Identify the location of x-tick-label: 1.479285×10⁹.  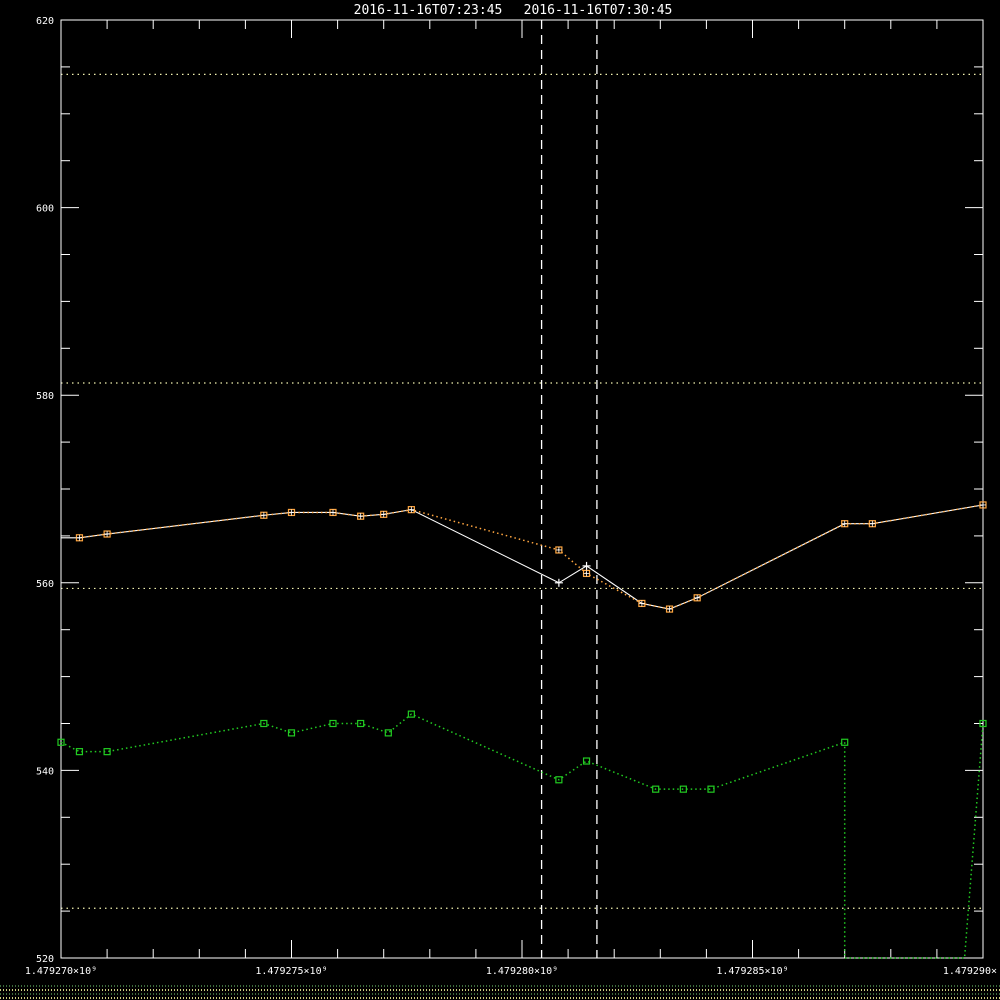
(752, 971).